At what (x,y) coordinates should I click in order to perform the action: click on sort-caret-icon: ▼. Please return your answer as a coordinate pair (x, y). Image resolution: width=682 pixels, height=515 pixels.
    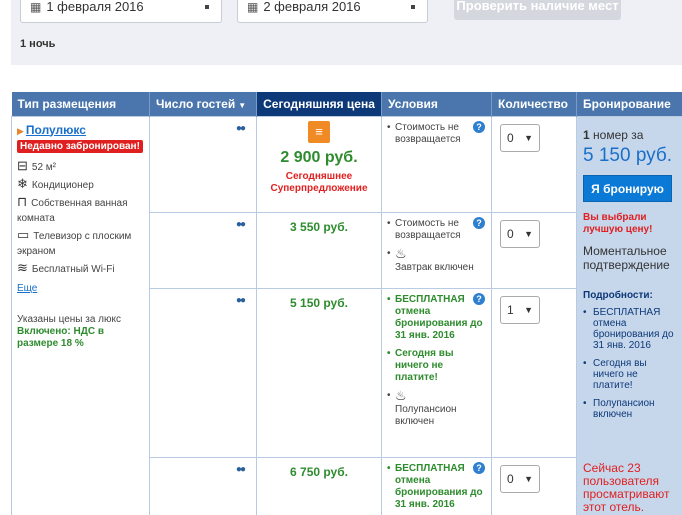
    Looking at the image, I should click on (242, 105).